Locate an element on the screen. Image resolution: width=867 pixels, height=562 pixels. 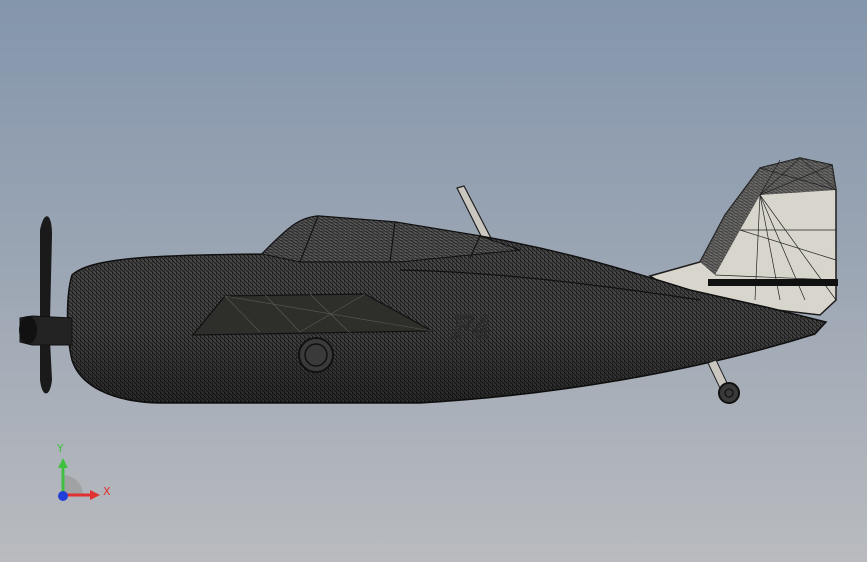
y-axis-label: Y is located at coordinates (60, 448).